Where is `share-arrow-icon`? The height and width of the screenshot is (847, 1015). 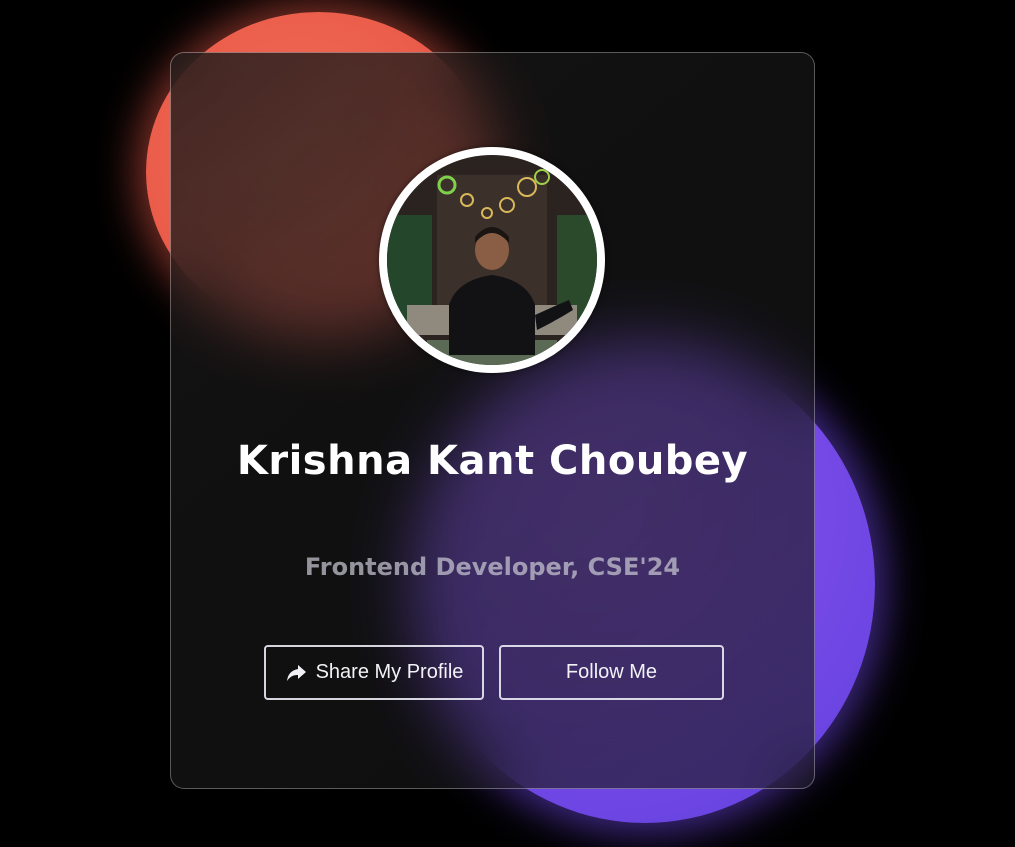
share-arrow-icon is located at coordinates (296, 673).